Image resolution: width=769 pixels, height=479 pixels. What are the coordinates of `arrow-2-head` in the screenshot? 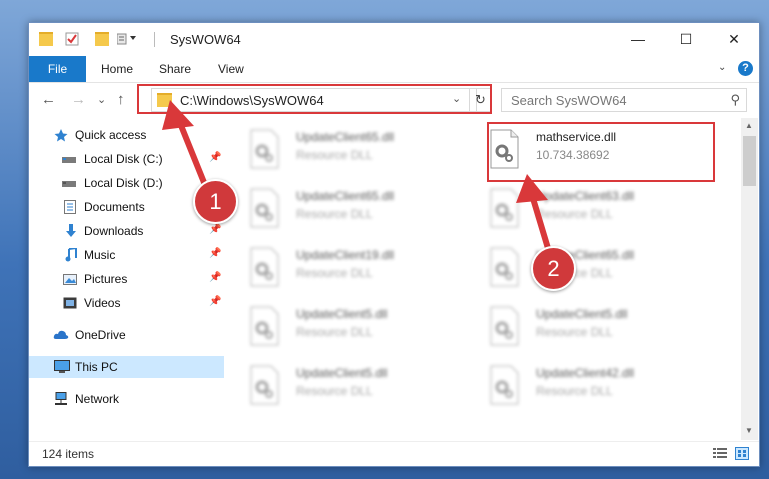 It's located at (532, 188).